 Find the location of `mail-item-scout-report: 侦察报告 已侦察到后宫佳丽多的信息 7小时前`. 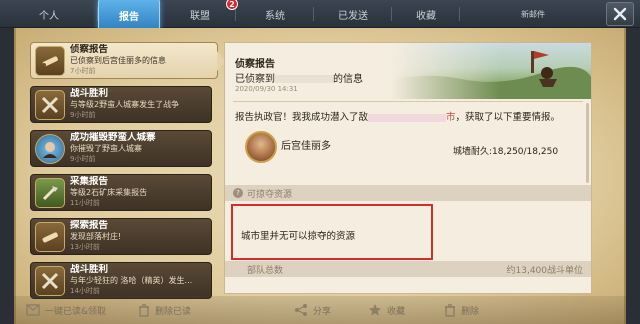

mail-item-scout-report: 侦察报告 已侦察到后宫佳丽多的信息 7小时前 is located at coordinates (127, 60).